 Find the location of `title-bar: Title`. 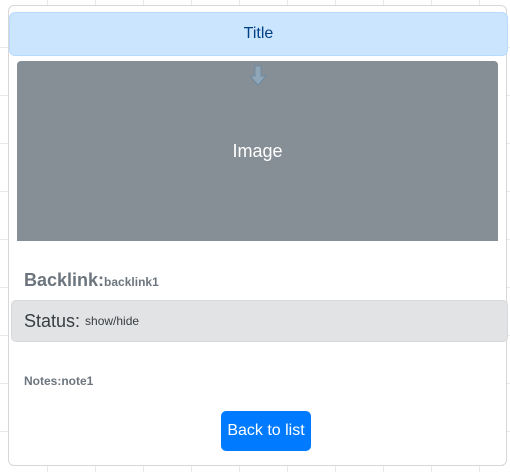

title-bar: Title is located at coordinates (258, 34).